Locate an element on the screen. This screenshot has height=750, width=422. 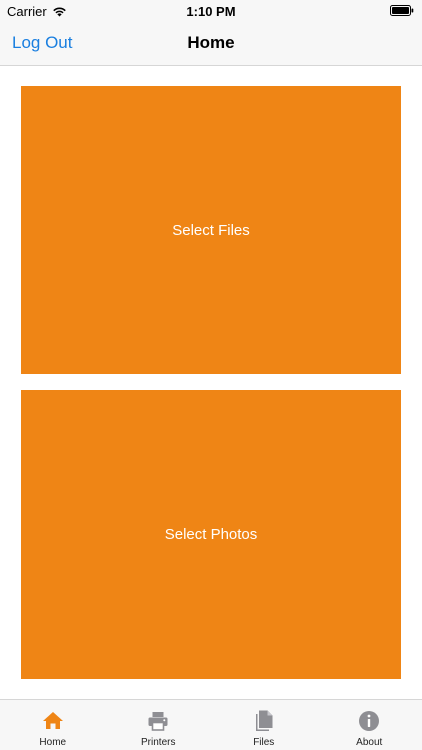
tab-files-label: Files is located at coordinates (264, 742).